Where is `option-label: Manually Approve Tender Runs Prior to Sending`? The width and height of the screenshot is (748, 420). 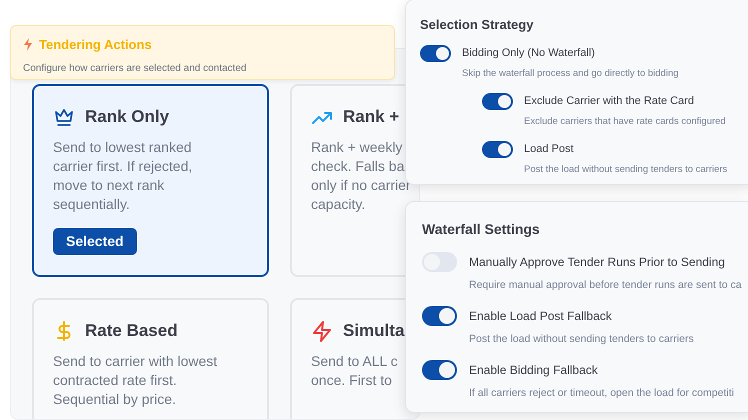
option-label: Manually Approve Tender Runs Prior to Sending is located at coordinates (597, 262).